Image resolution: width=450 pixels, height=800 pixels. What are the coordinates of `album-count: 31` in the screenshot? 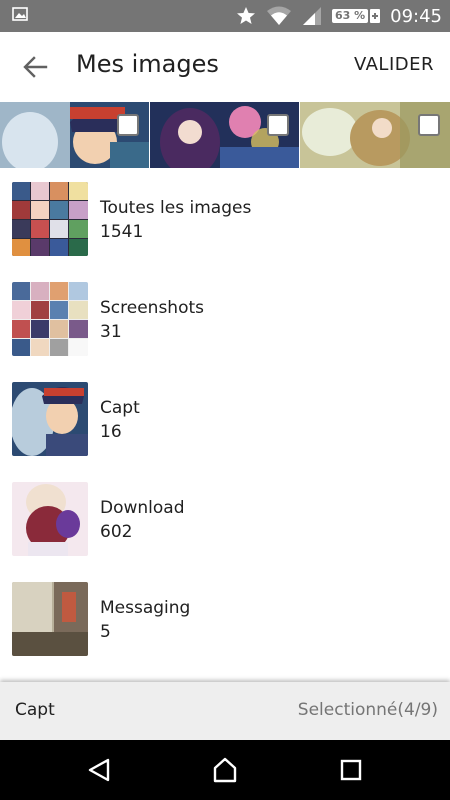 It's located at (111, 332).